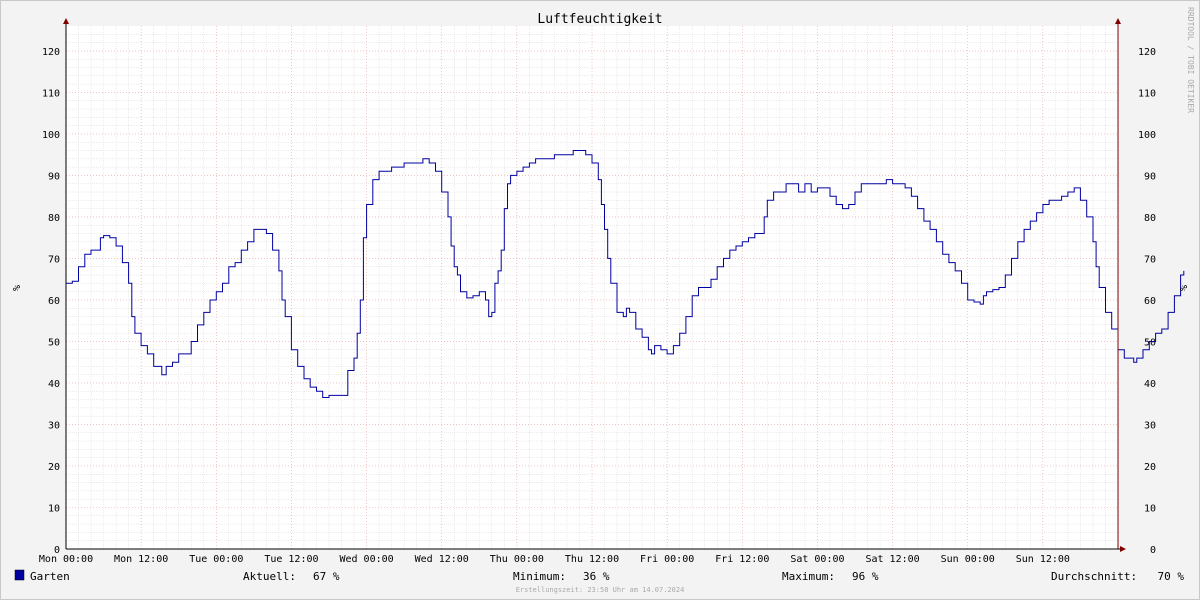  Describe the element at coordinates (366, 559) in the screenshot. I see `x-tick-label: Wed 00:00` at that location.